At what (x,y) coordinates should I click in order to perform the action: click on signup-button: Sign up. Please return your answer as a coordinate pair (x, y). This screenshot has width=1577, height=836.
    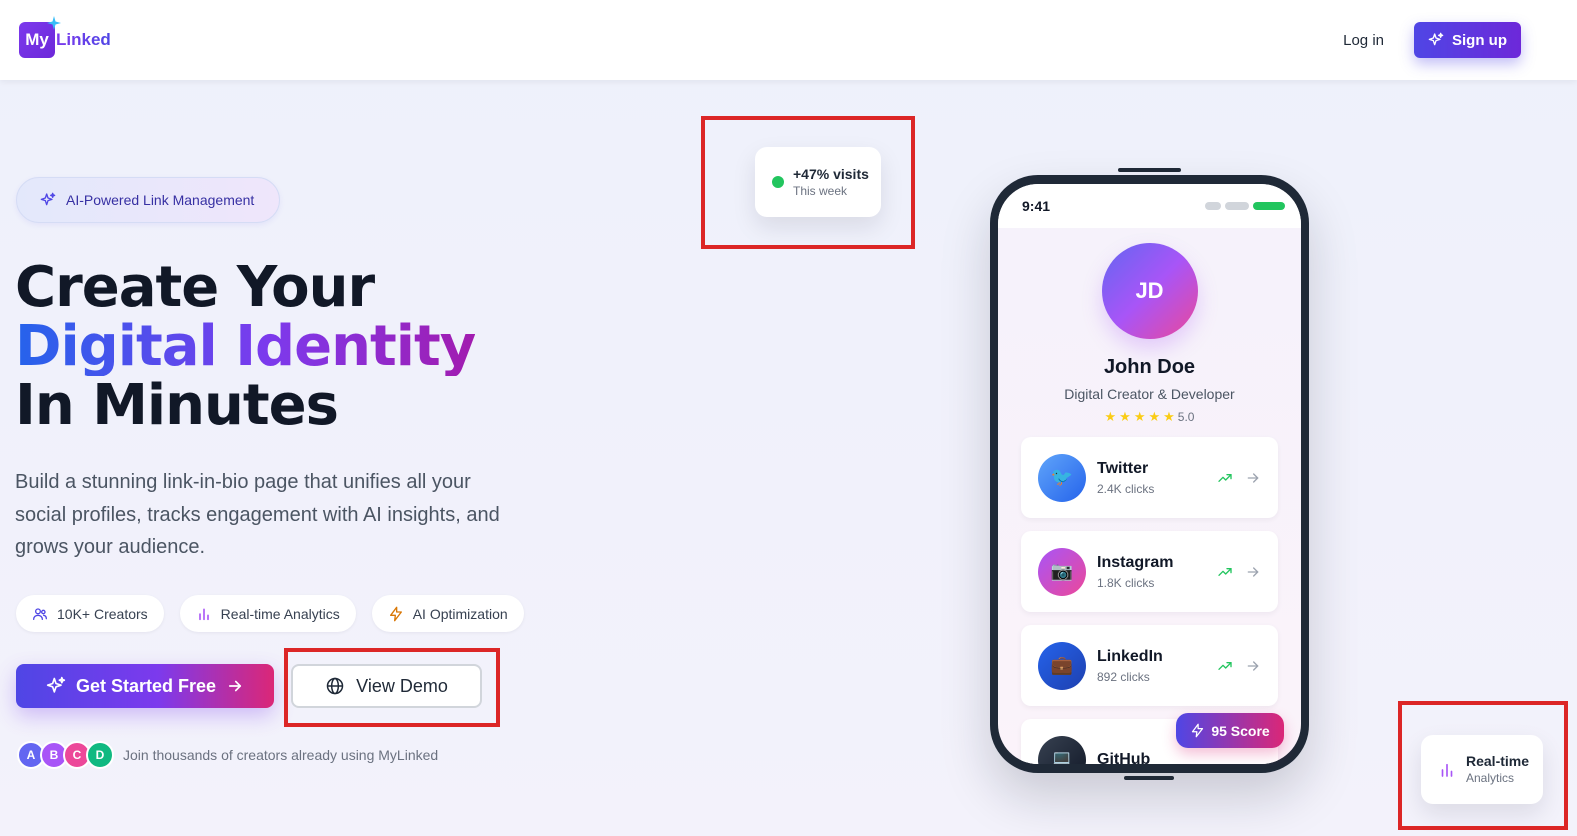
    Looking at the image, I should click on (1467, 40).